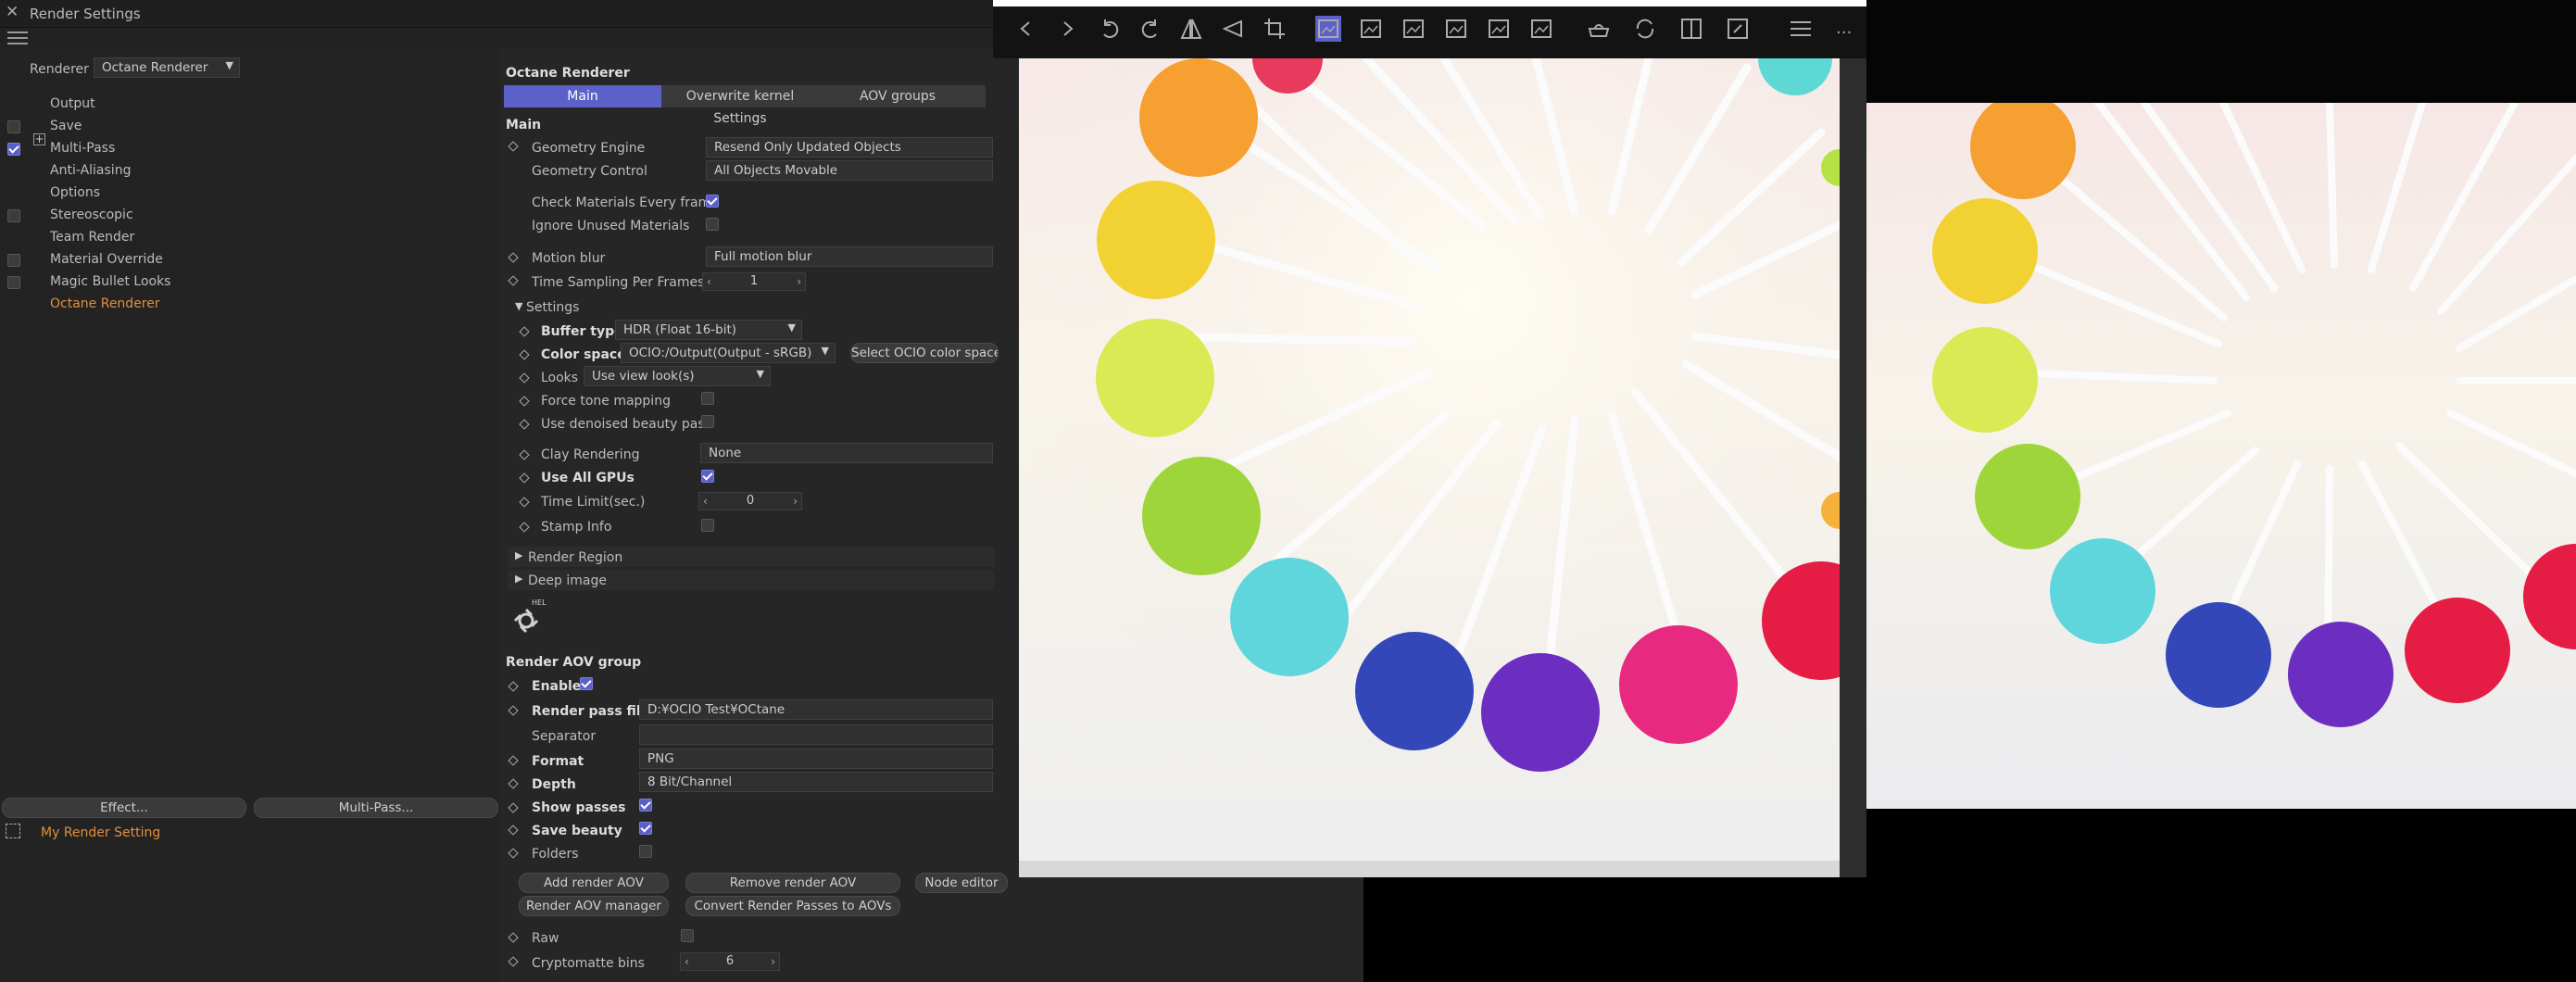 This screenshot has height=982, width=2576. What do you see at coordinates (645, 806) in the screenshot?
I see `show-passes-checkbox` at bounding box center [645, 806].